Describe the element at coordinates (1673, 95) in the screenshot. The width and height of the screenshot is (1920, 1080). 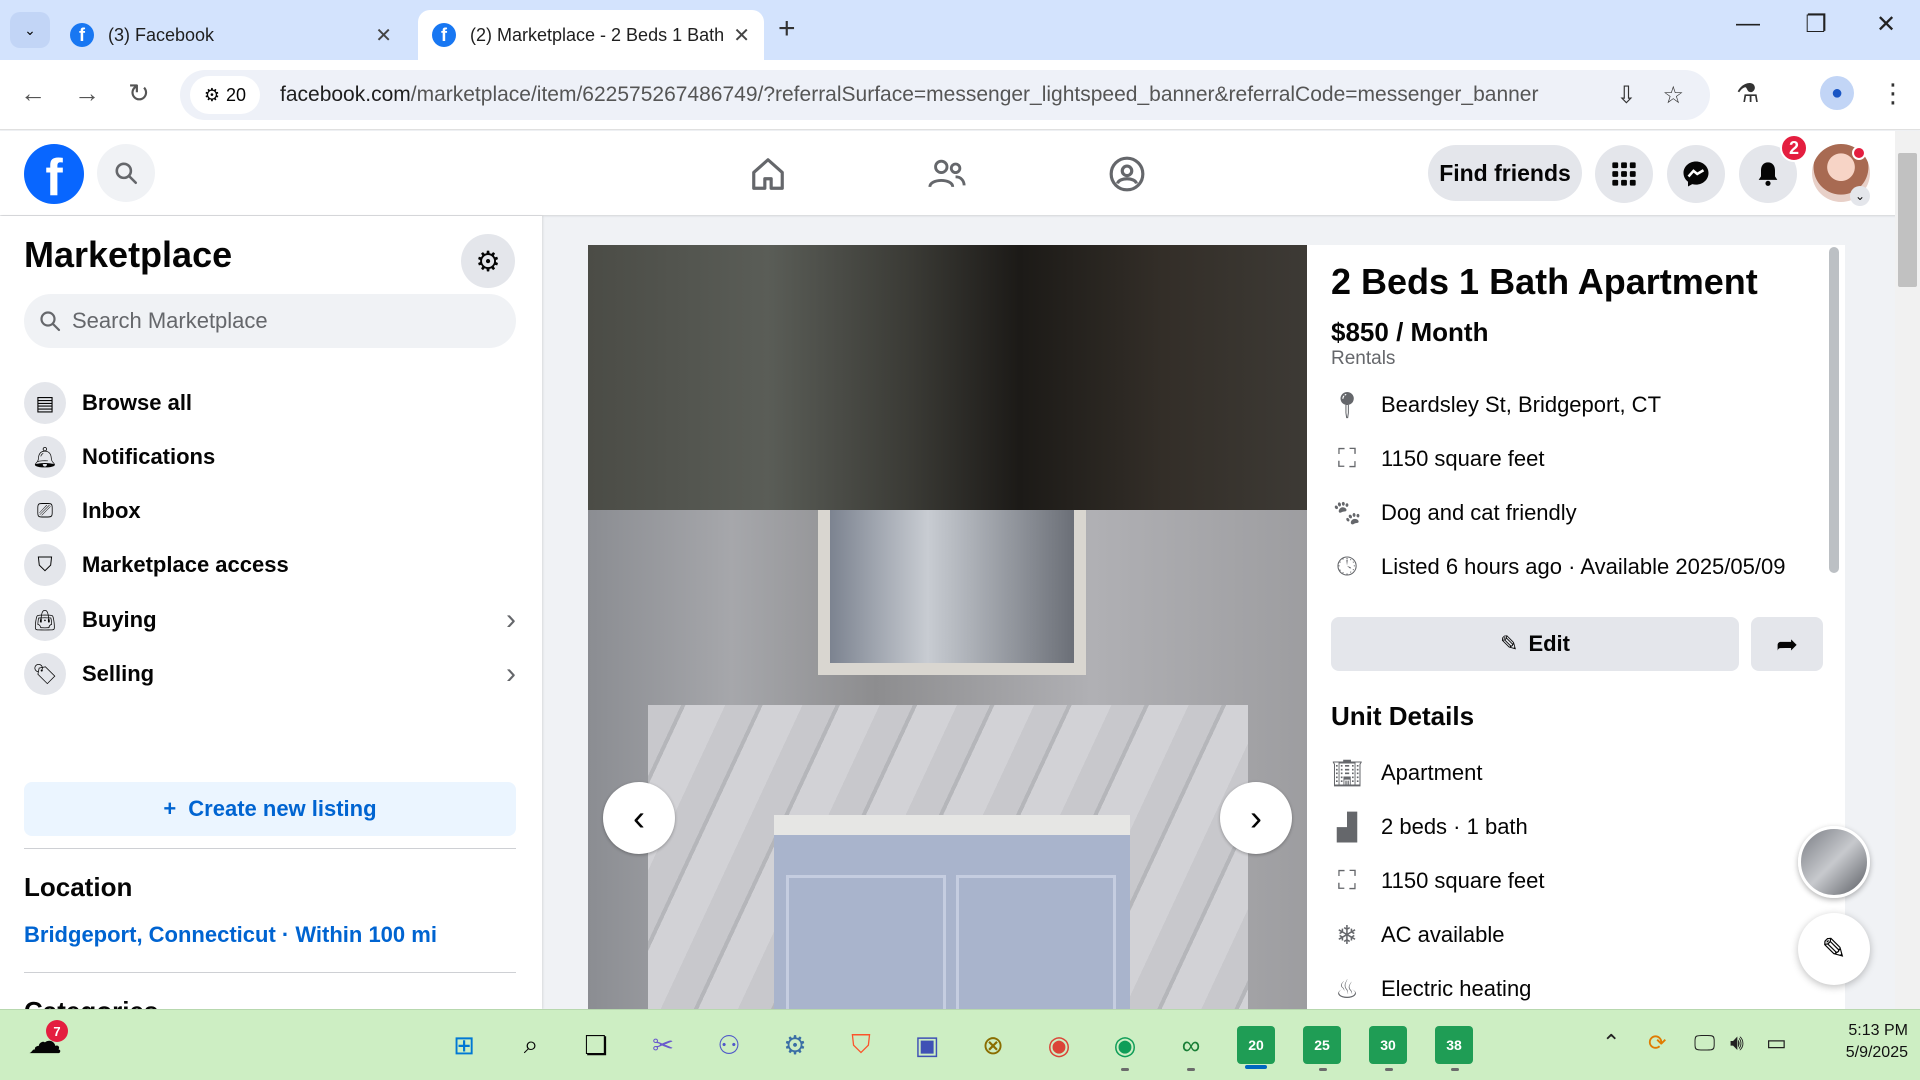
I see `bookmark-star-icon: ☆` at that location.